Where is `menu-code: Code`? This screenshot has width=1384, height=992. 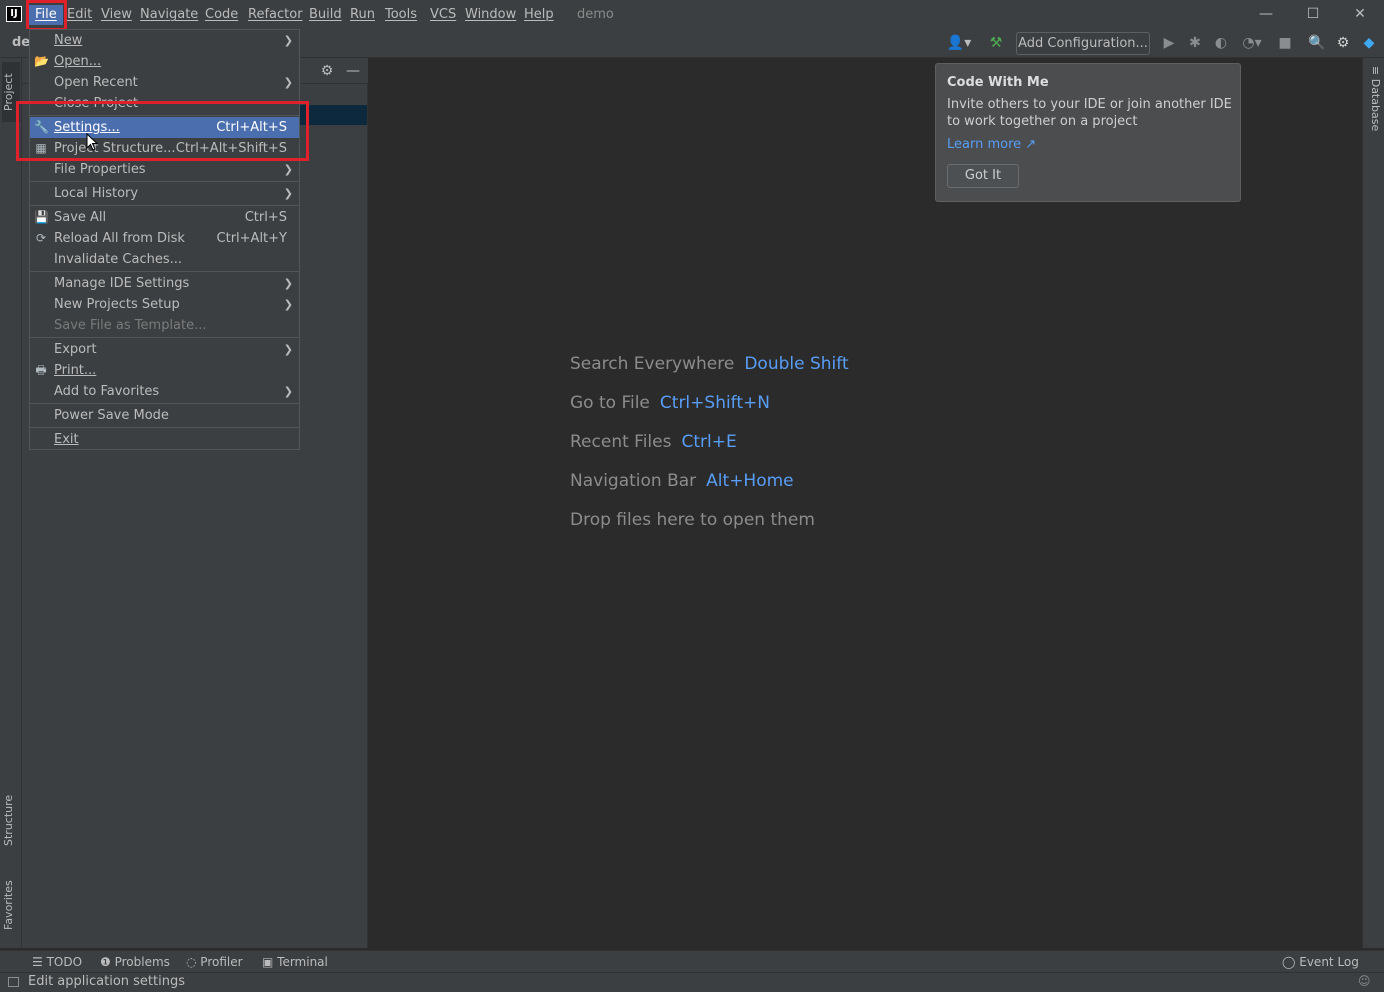 menu-code: Code is located at coordinates (221, 15).